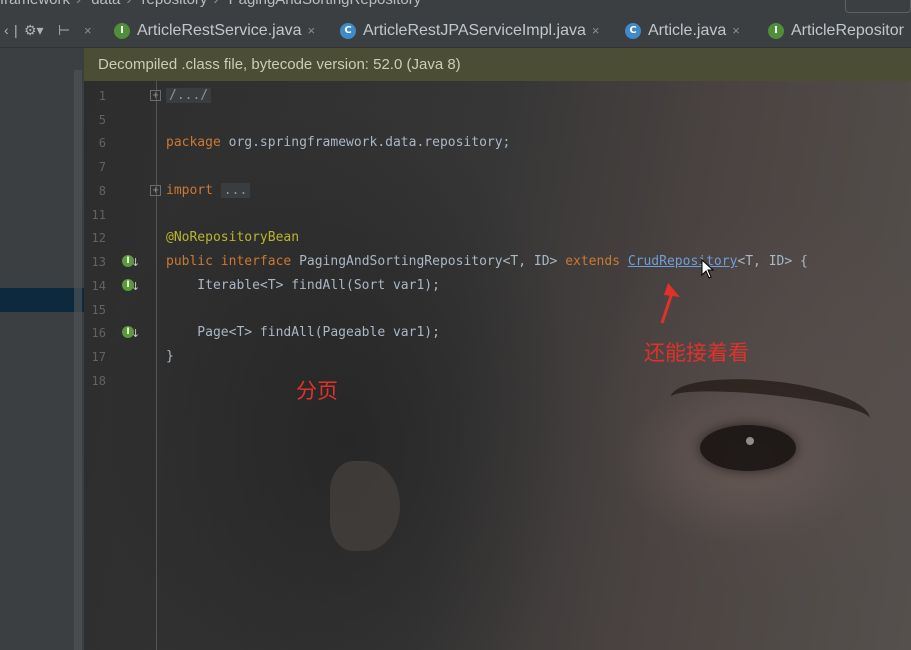 The width and height of the screenshot is (911, 650). What do you see at coordinates (497, 238) in the screenshot?
I see `code-line: 12 @NoRepositoryBean` at bounding box center [497, 238].